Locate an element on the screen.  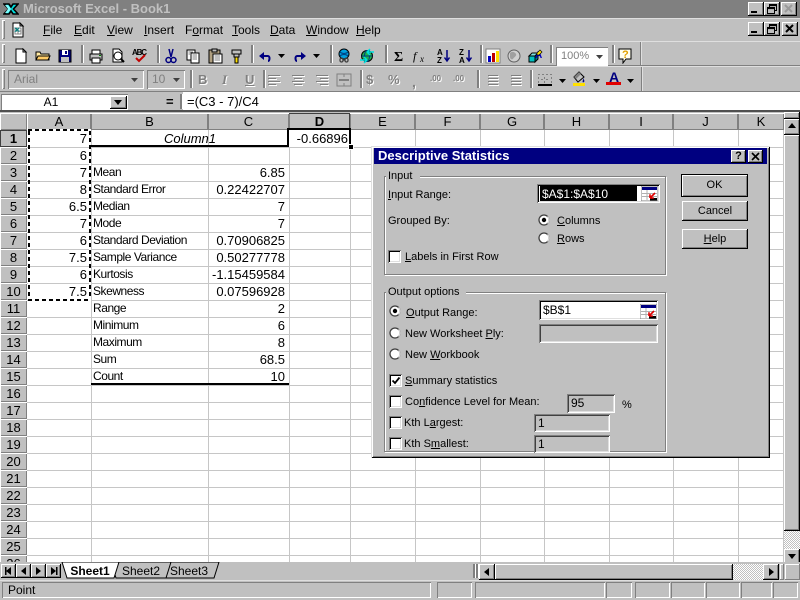
svg-text: x is located at coordinates (421, 59).